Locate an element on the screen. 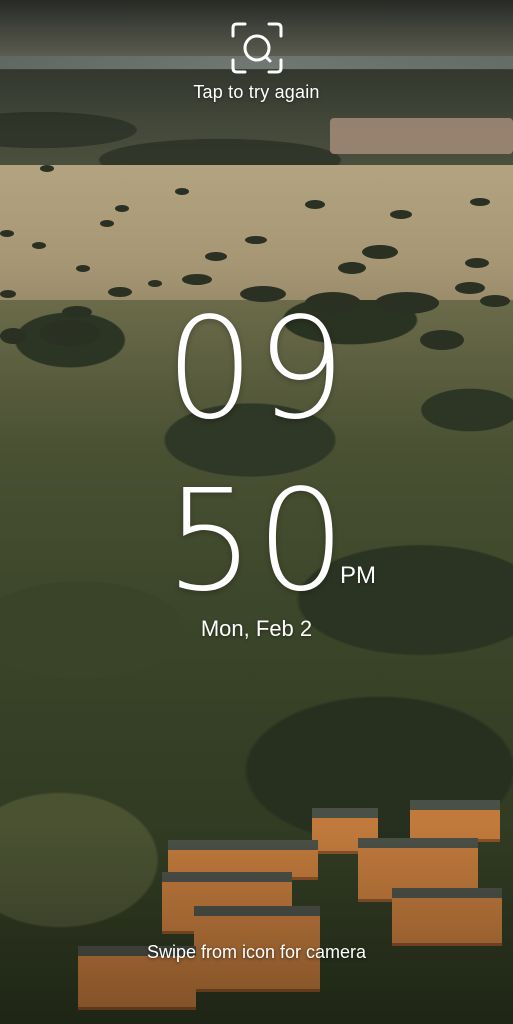 Image resolution: width=513 pixels, height=1024 pixels. clock-minutes: 50 is located at coordinates (256, 541).